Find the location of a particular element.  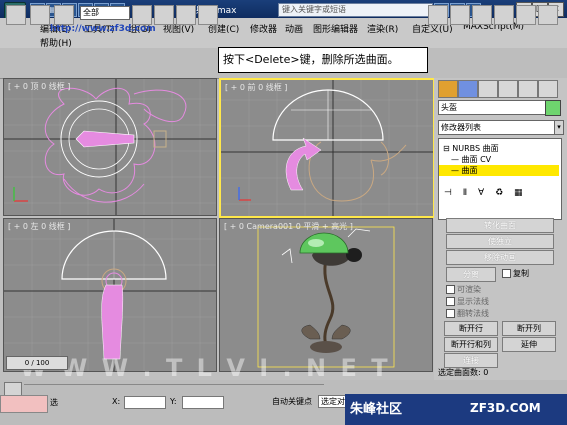

selected-count-text: 选定曲面数: 0 is located at coordinates (463, 372).